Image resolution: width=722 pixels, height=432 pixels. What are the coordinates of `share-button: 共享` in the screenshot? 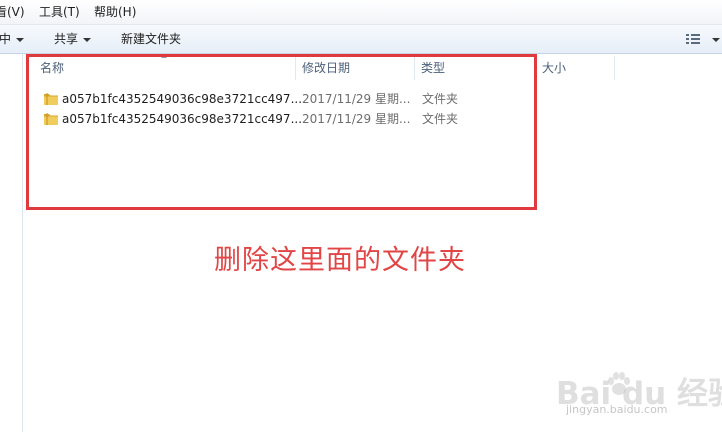 It's located at (73, 39).